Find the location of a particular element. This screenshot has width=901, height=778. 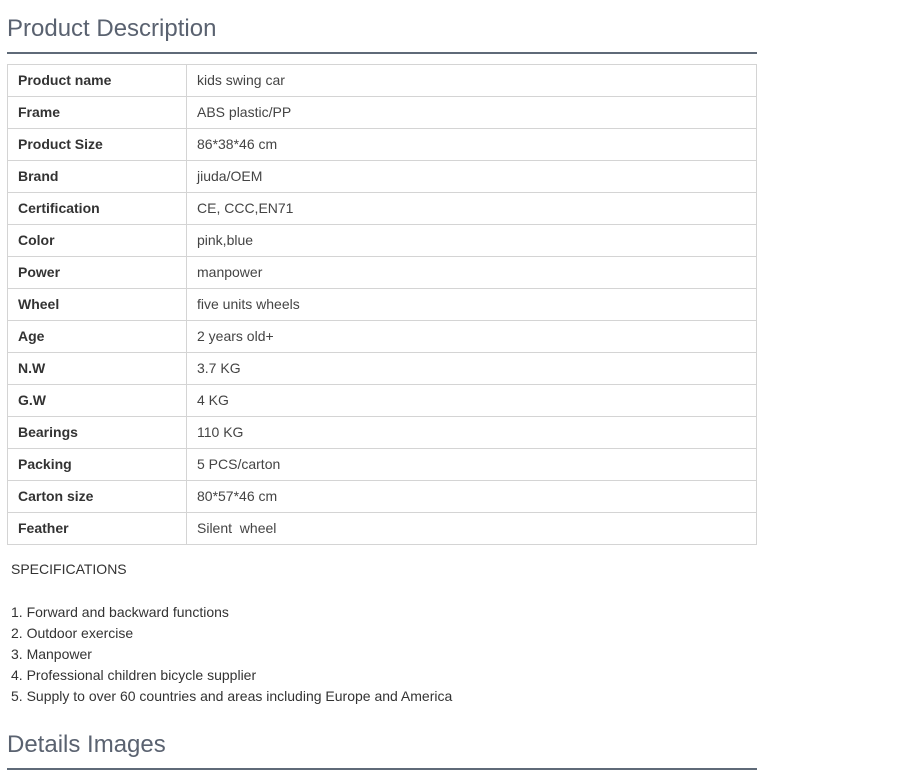

details-images-title: Details Images is located at coordinates (86, 744).